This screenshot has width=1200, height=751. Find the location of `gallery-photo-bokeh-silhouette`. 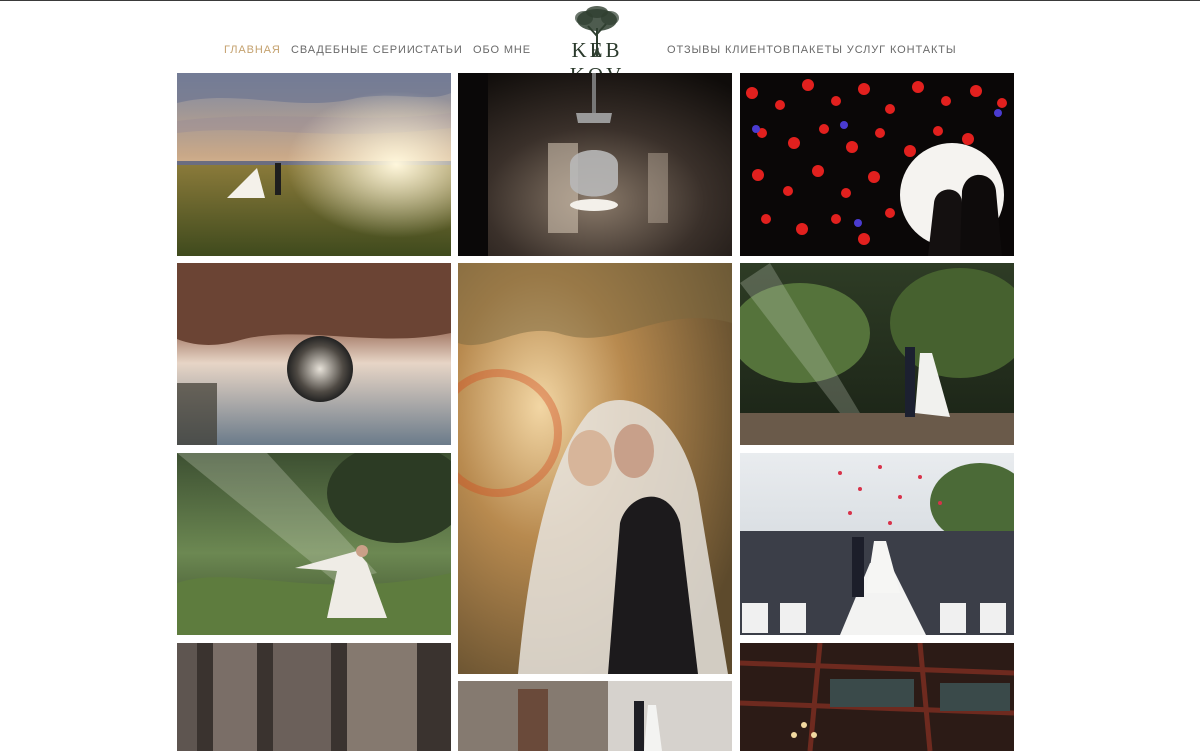

gallery-photo-bokeh-silhouette is located at coordinates (877, 164).